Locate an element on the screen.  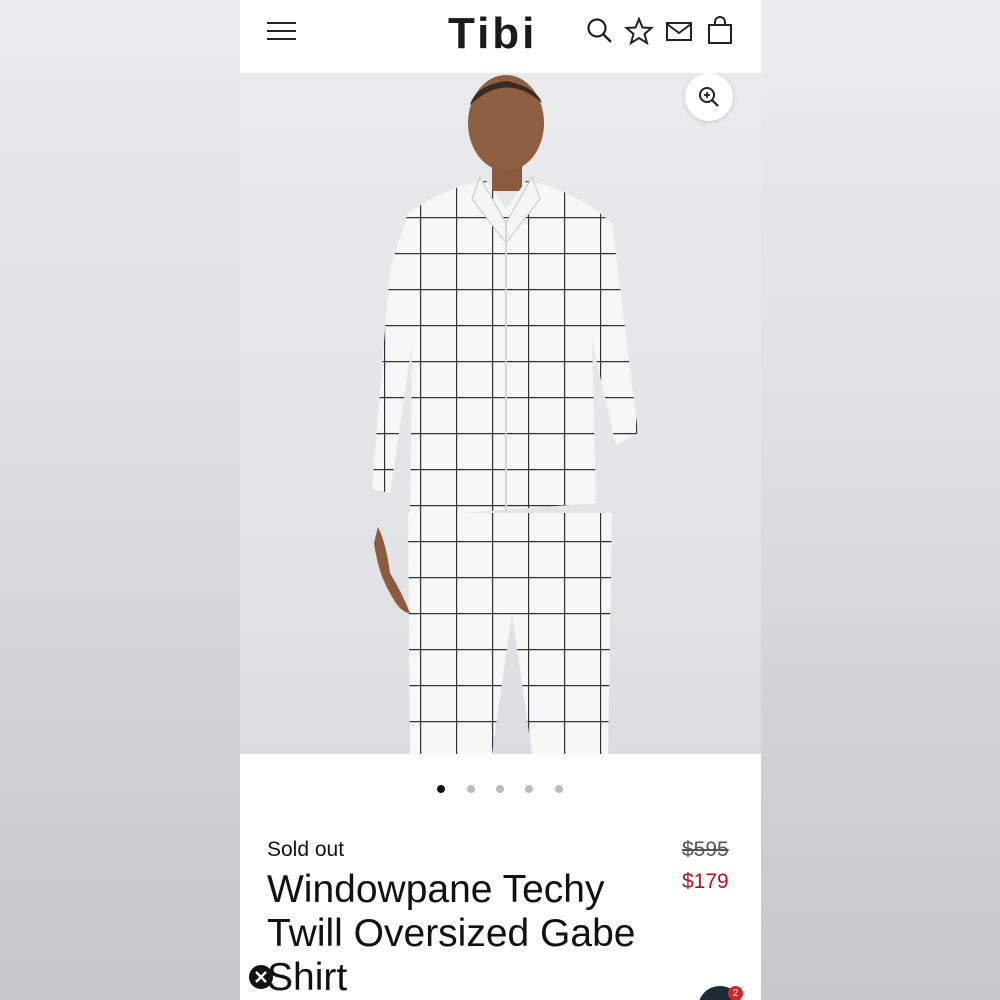
zoom-in-icon is located at coordinates (709, 97).